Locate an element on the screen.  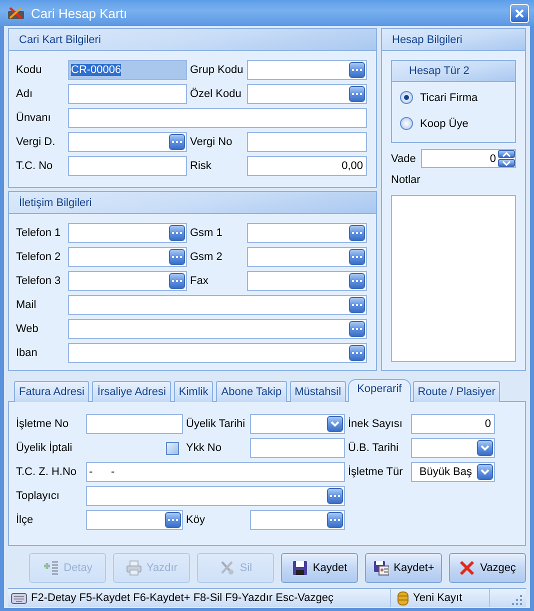
input-field: - - is located at coordinates (215, 472).